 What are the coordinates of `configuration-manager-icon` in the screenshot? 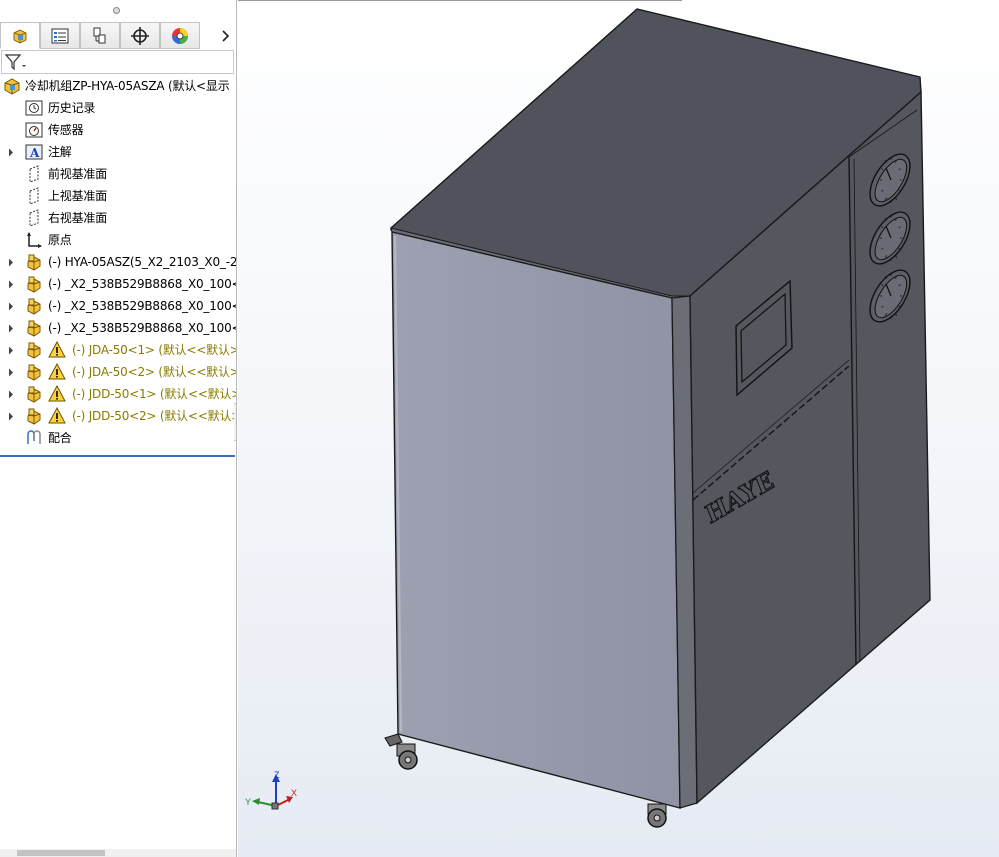 It's located at (99, 35).